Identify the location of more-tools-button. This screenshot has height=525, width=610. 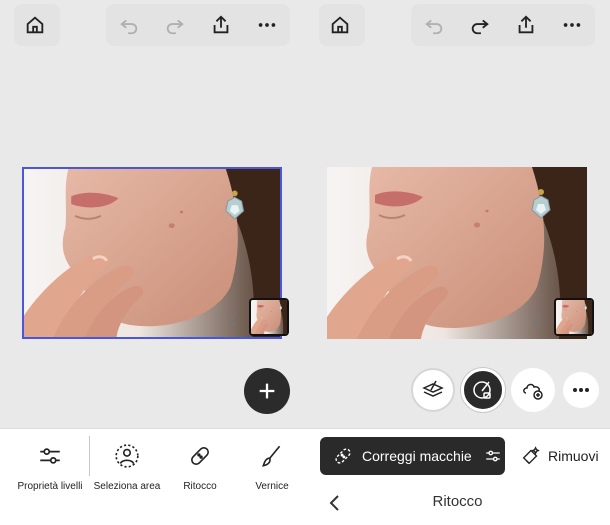
(581, 390).